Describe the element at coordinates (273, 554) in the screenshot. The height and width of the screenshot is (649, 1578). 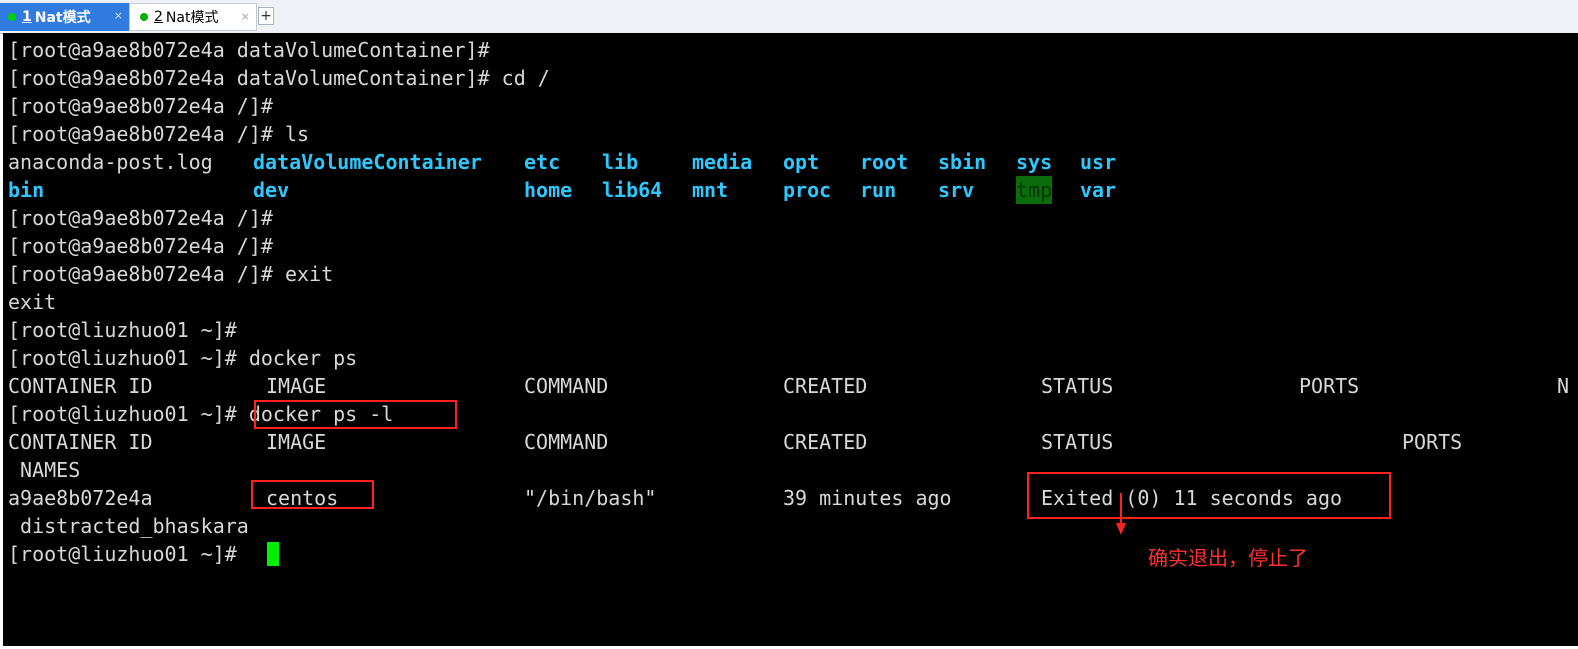
I see `terminal-cursor` at that location.